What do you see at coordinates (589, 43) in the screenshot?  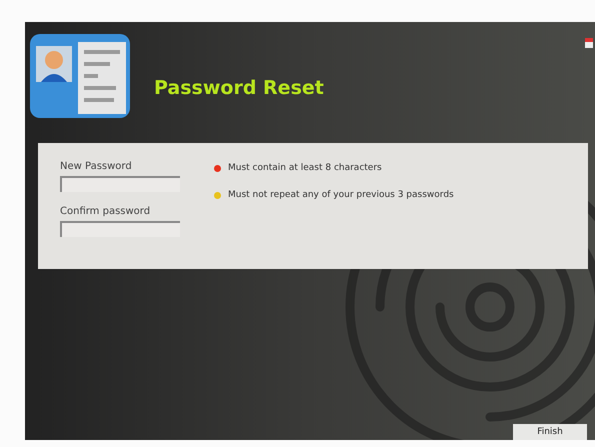 I see `flag-icon` at bounding box center [589, 43].